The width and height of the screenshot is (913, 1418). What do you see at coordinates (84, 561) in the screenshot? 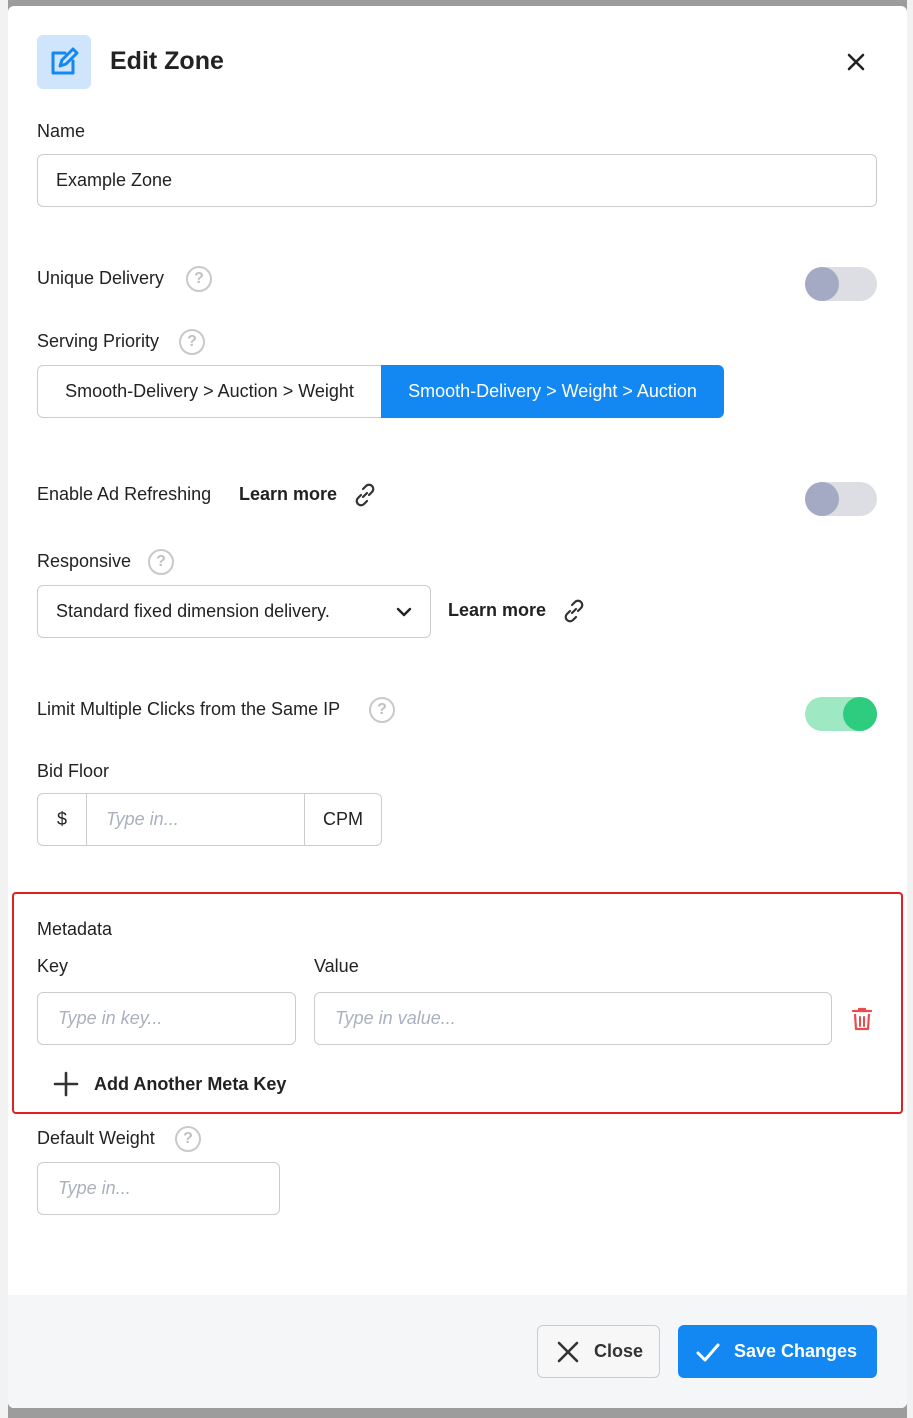
I see `responsive-label: Responsive` at bounding box center [84, 561].